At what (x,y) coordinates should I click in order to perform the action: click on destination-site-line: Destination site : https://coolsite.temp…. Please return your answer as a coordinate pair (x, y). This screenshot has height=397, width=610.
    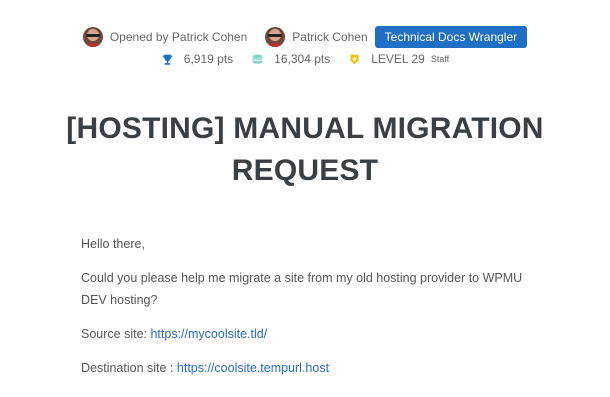
    Looking at the image, I should click on (306, 368).